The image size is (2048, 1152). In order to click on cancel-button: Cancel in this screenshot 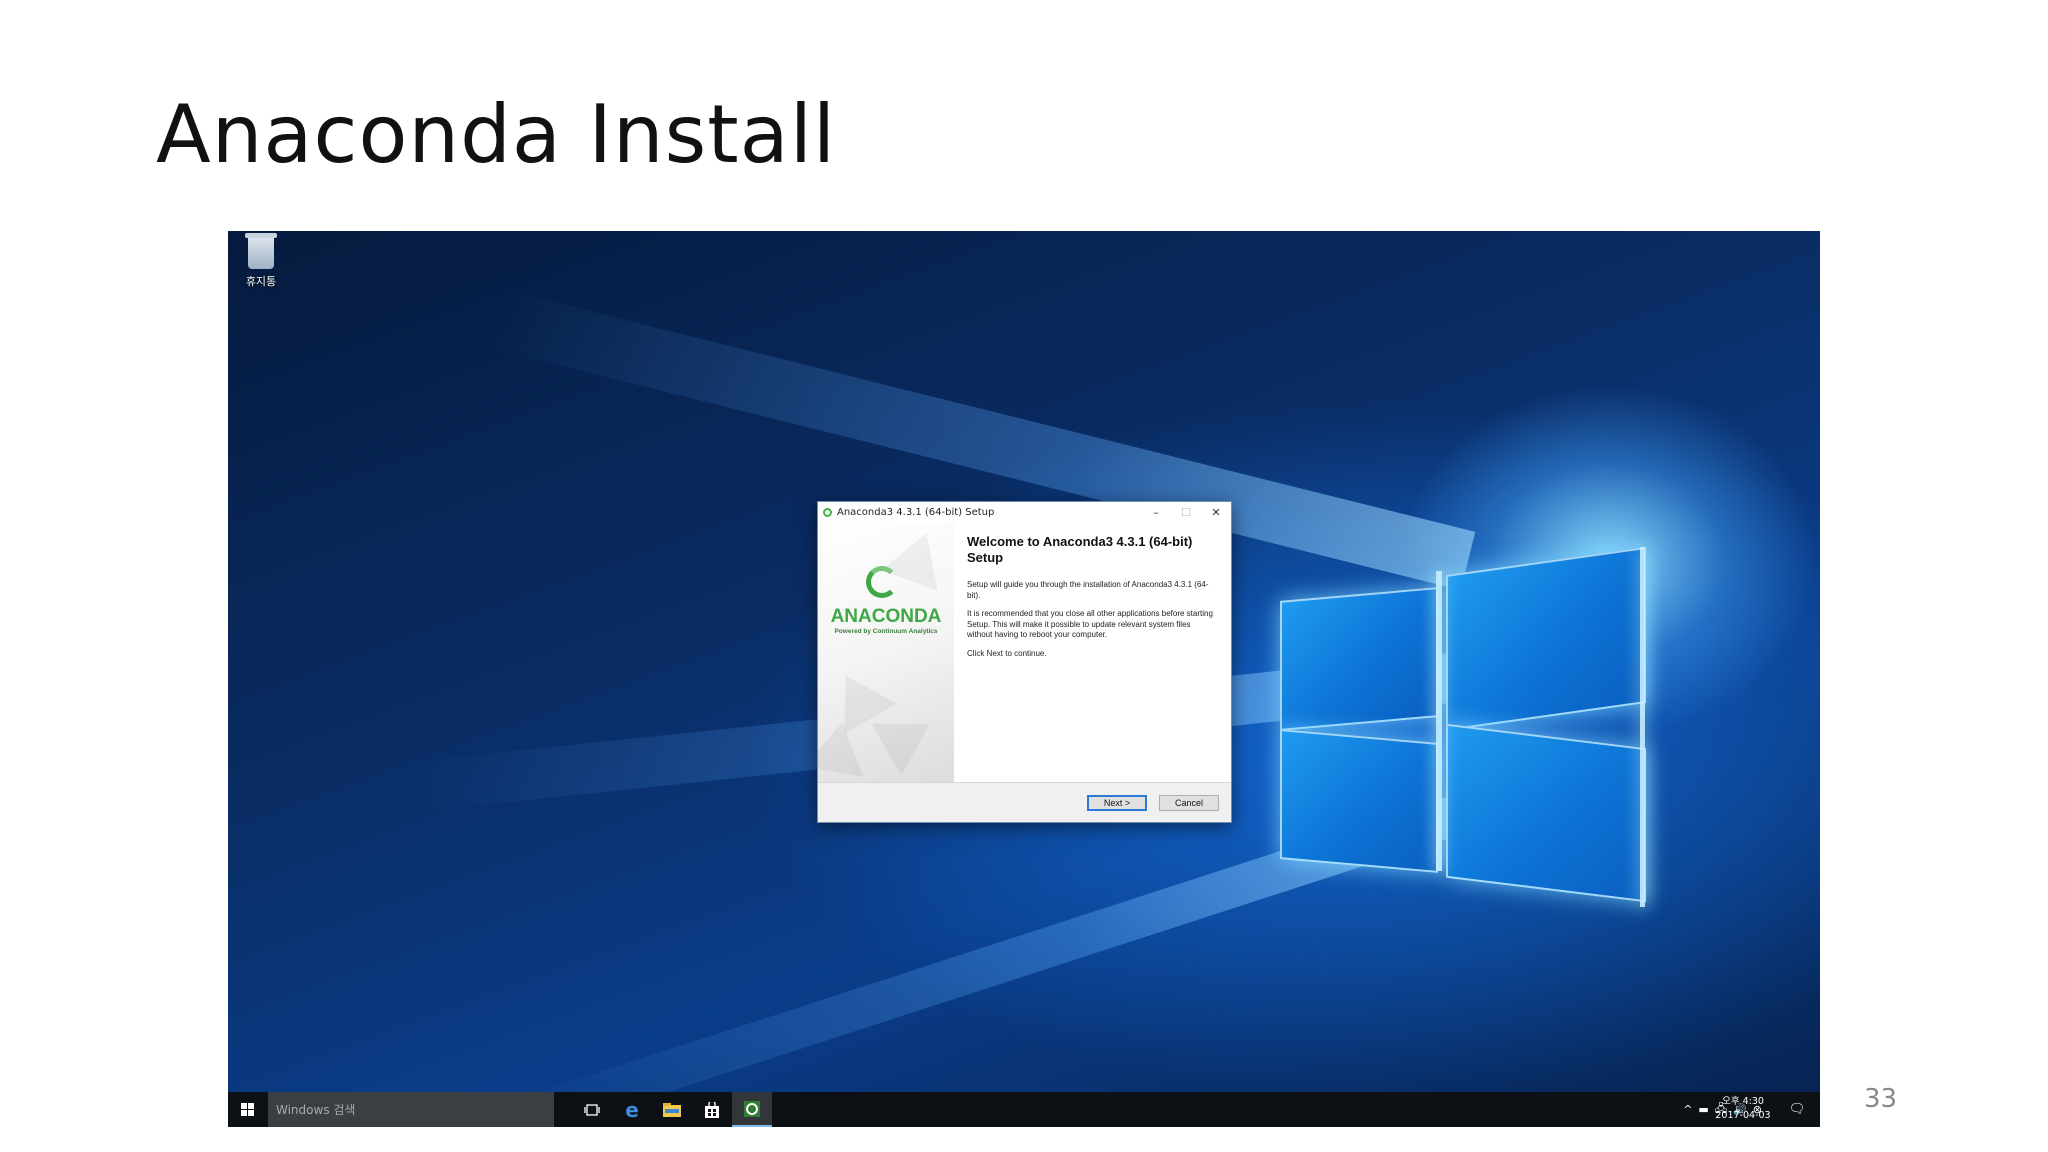, I will do `click(1189, 803)`.